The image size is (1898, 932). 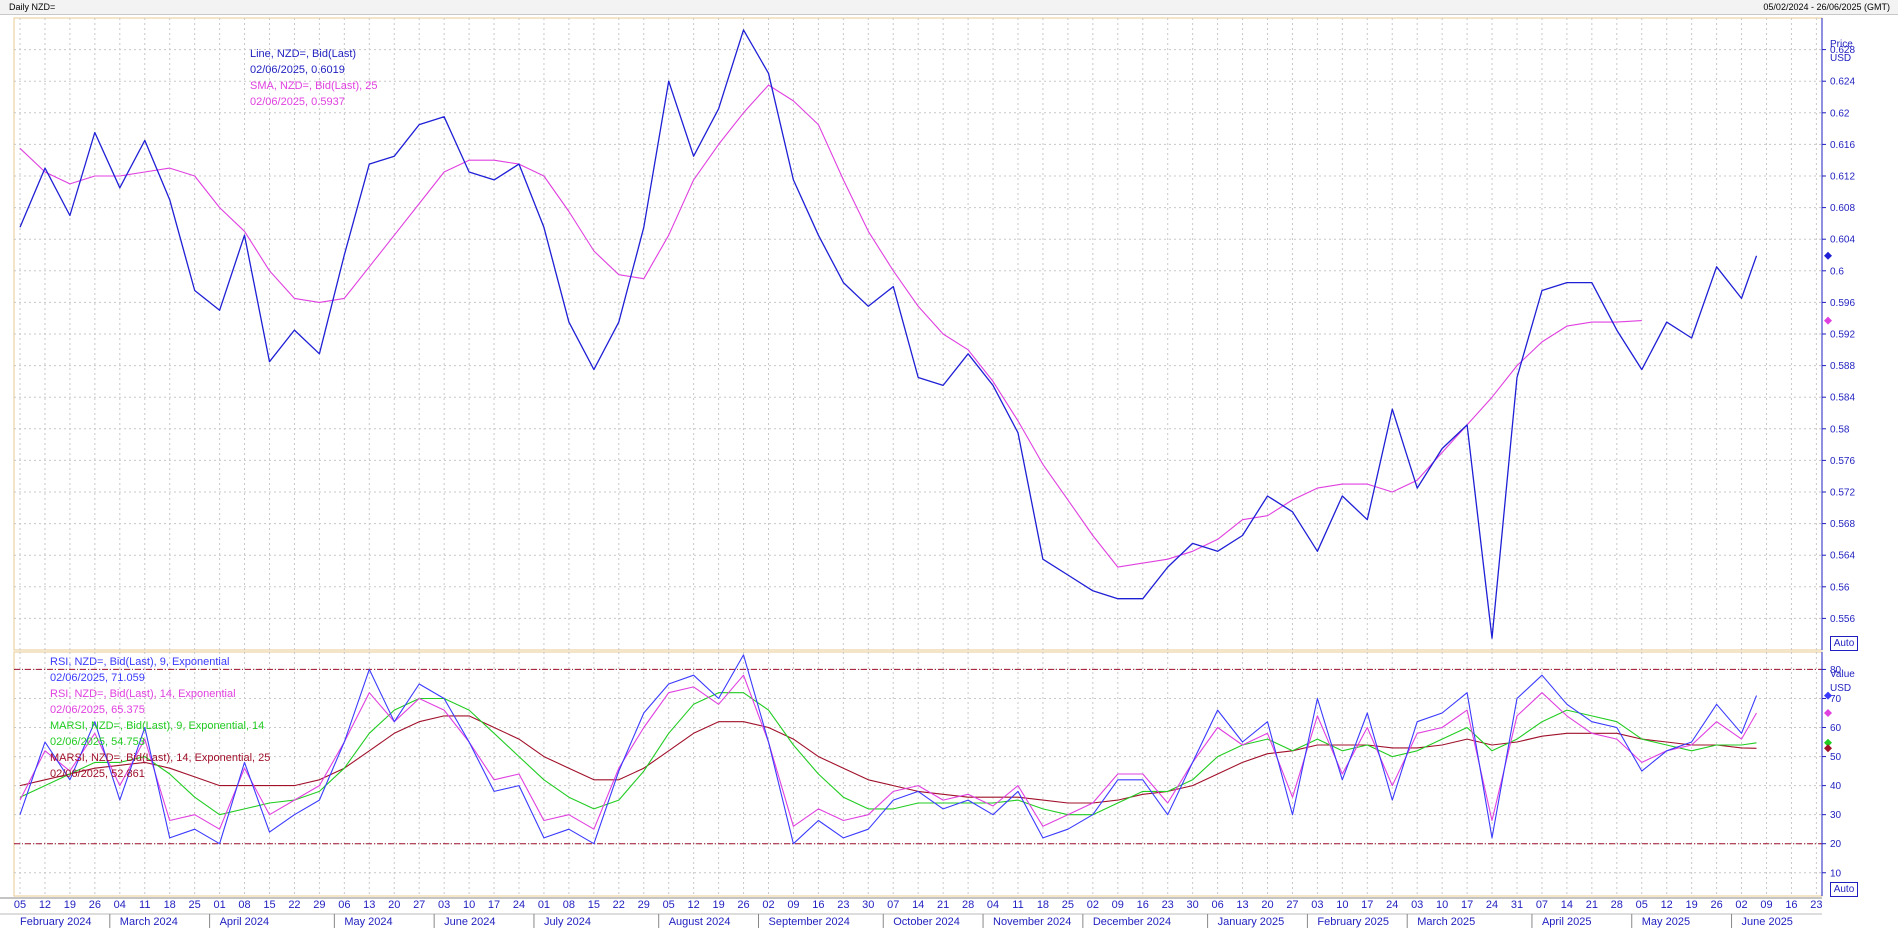 What do you see at coordinates (56, 922) in the screenshot?
I see `x-month-label: February 2024` at bounding box center [56, 922].